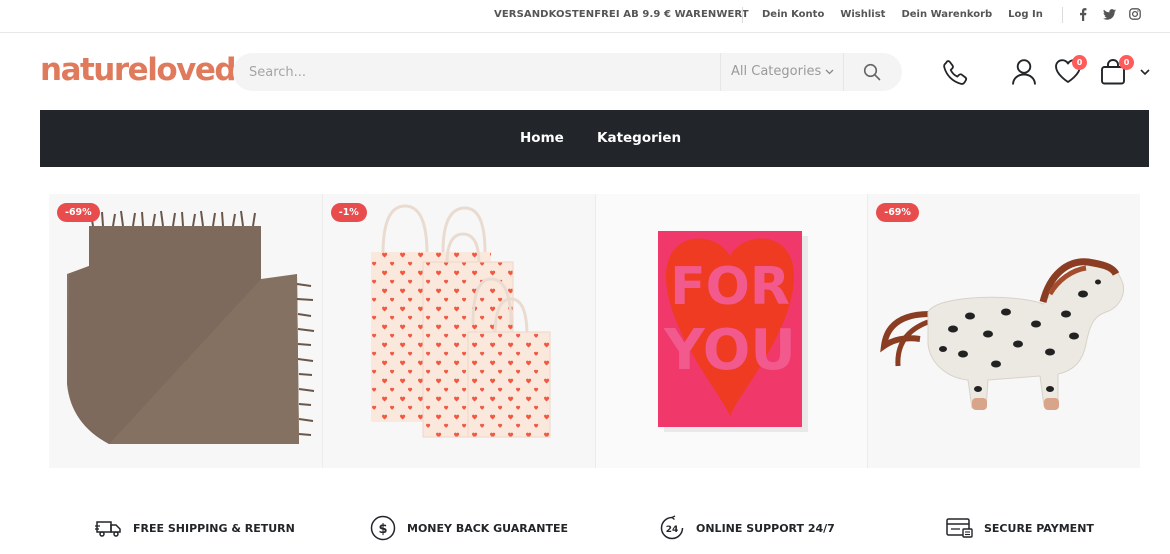 The width and height of the screenshot is (1170, 554). What do you see at coordinates (460, 321) in the screenshot?
I see `gift-bags-image` at bounding box center [460, 321].